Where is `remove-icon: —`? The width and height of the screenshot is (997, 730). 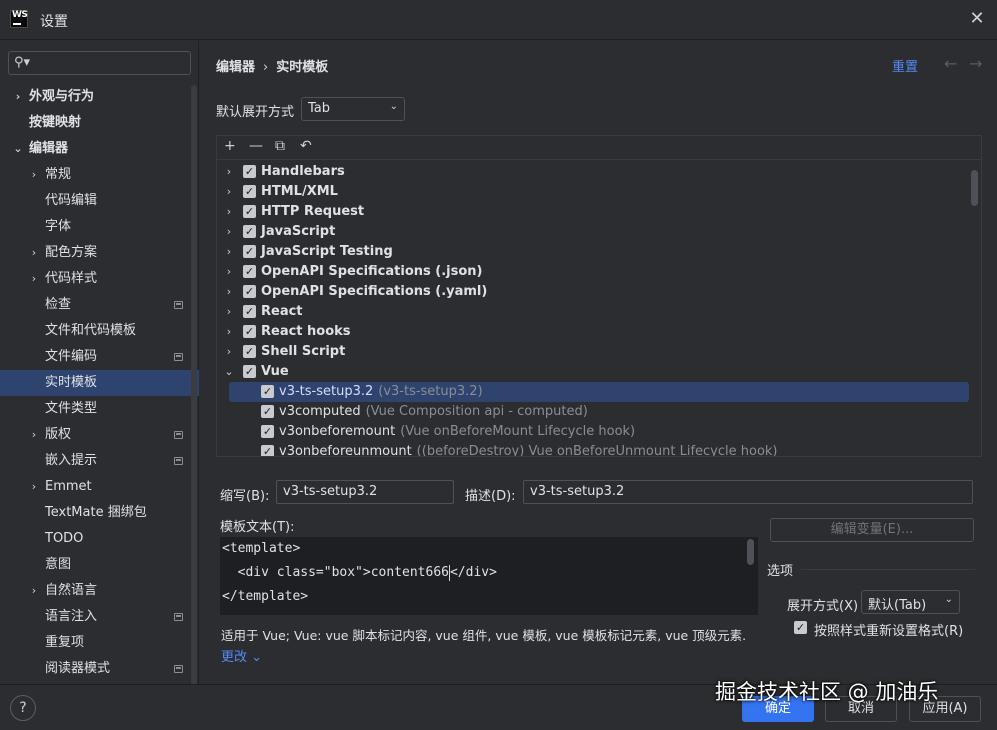 remove-icon: — is located at coordinates (256, 146).